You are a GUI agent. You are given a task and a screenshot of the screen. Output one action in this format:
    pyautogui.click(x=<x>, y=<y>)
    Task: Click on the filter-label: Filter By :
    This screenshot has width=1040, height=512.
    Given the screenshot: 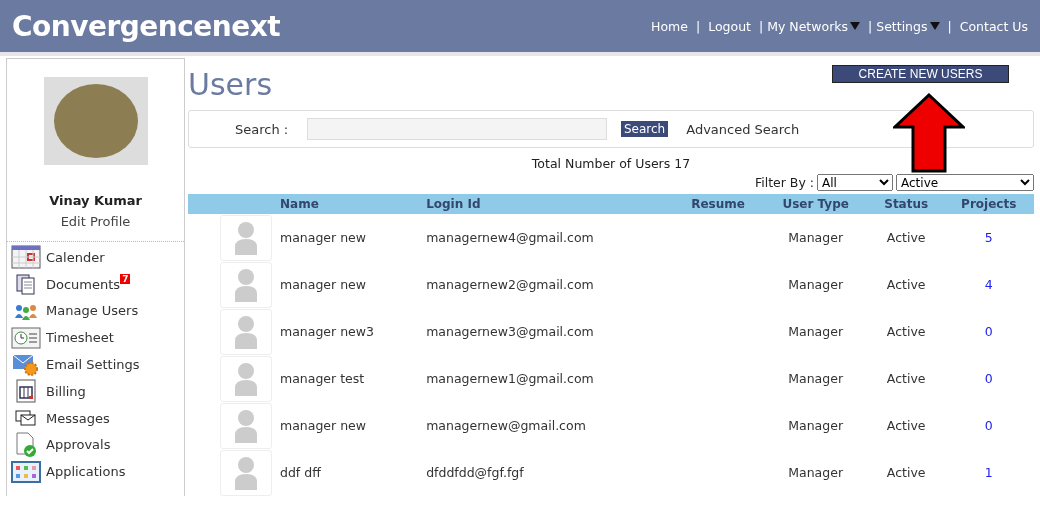 What is the action you would take?
    pyautogui.click(x=784, y=182)
    